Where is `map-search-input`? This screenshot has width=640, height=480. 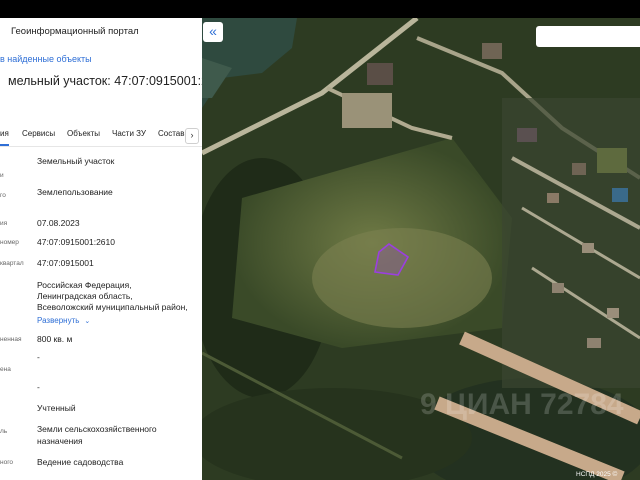
map-search-input is located at coordinates (588, 36).